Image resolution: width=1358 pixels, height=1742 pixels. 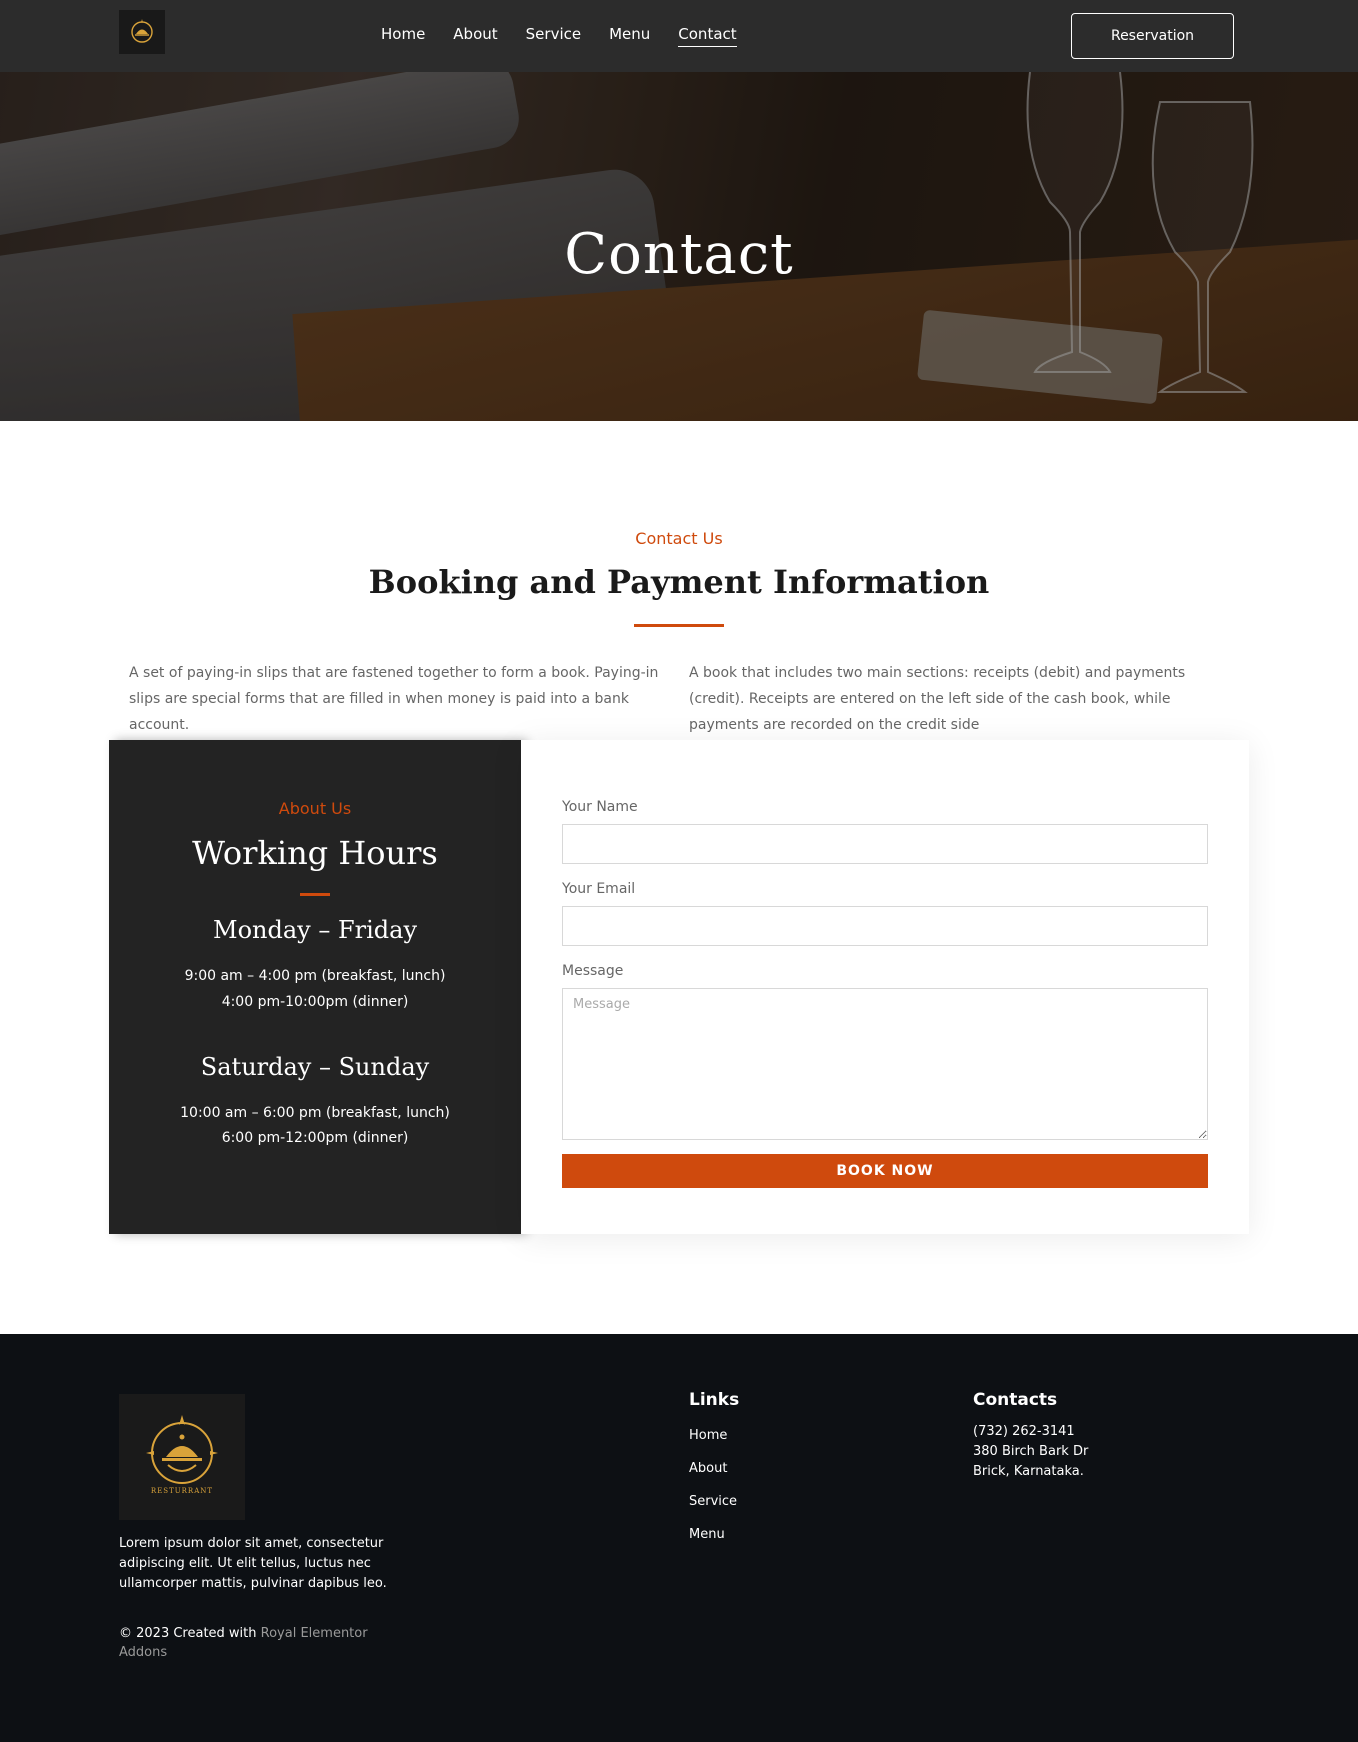 What do you see at coordinates (403, 36) in the screenshot?
I see `nav-home: Home` at bounding box center [403, 36].